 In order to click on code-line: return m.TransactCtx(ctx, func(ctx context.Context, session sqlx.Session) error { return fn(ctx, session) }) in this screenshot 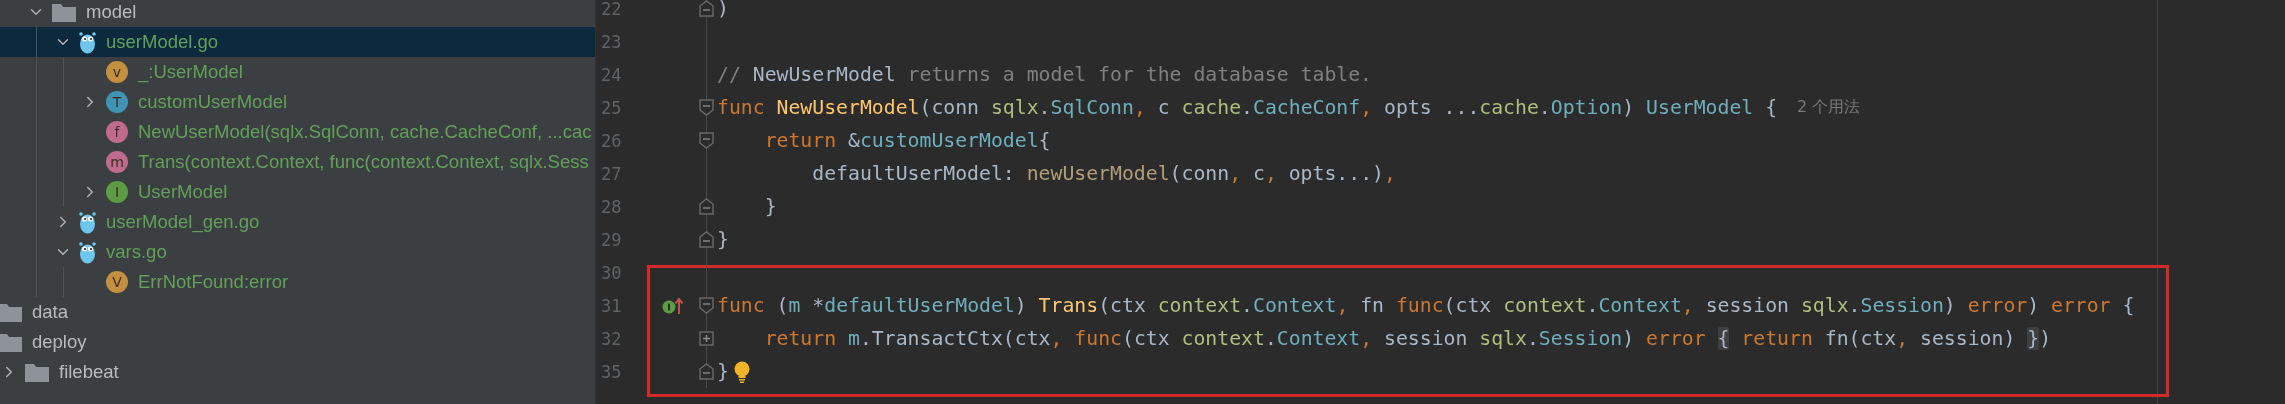, I will do `click(1407, 338)`.